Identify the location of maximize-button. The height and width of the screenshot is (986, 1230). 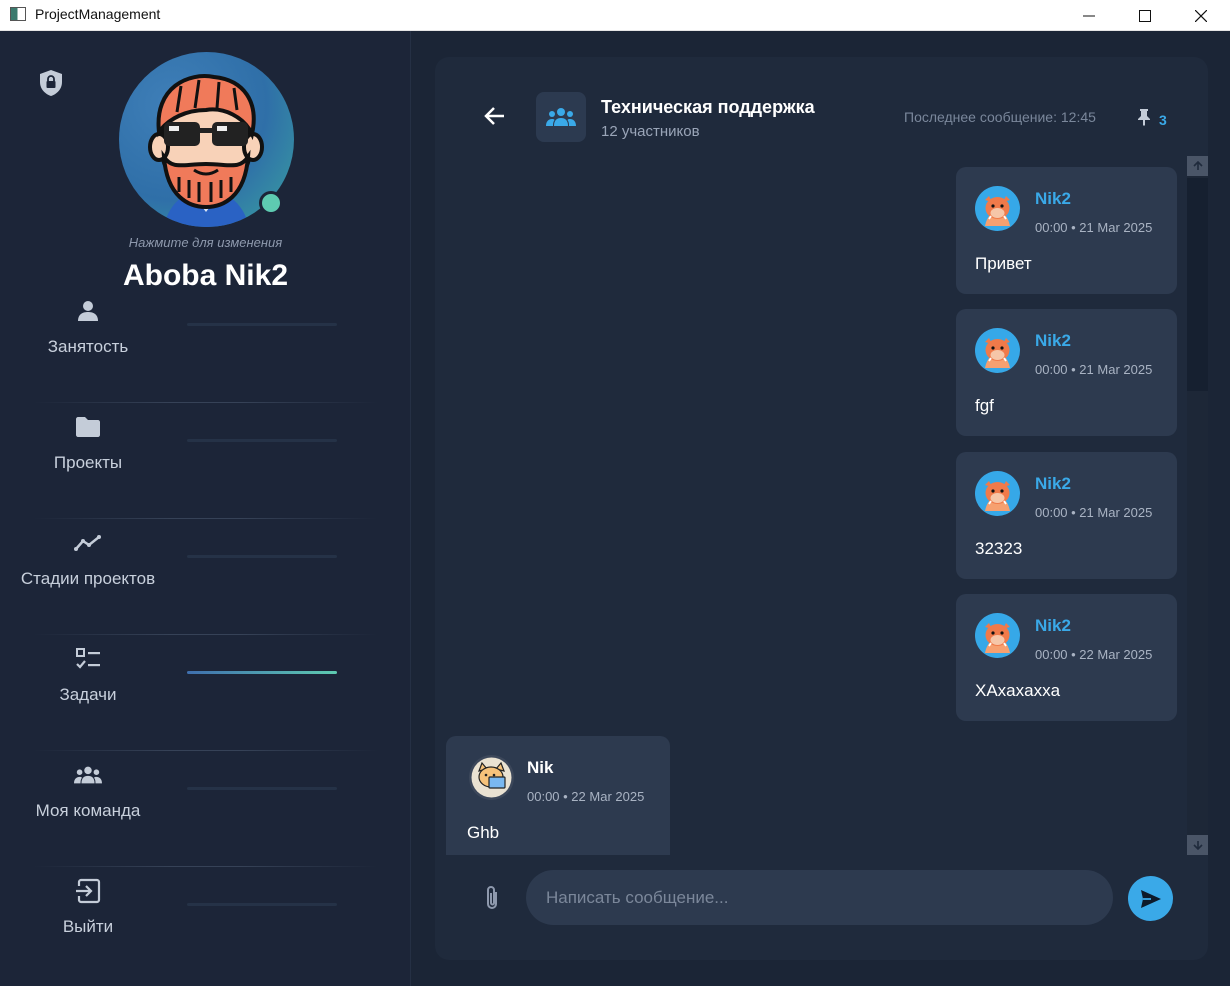
(1145, 15).